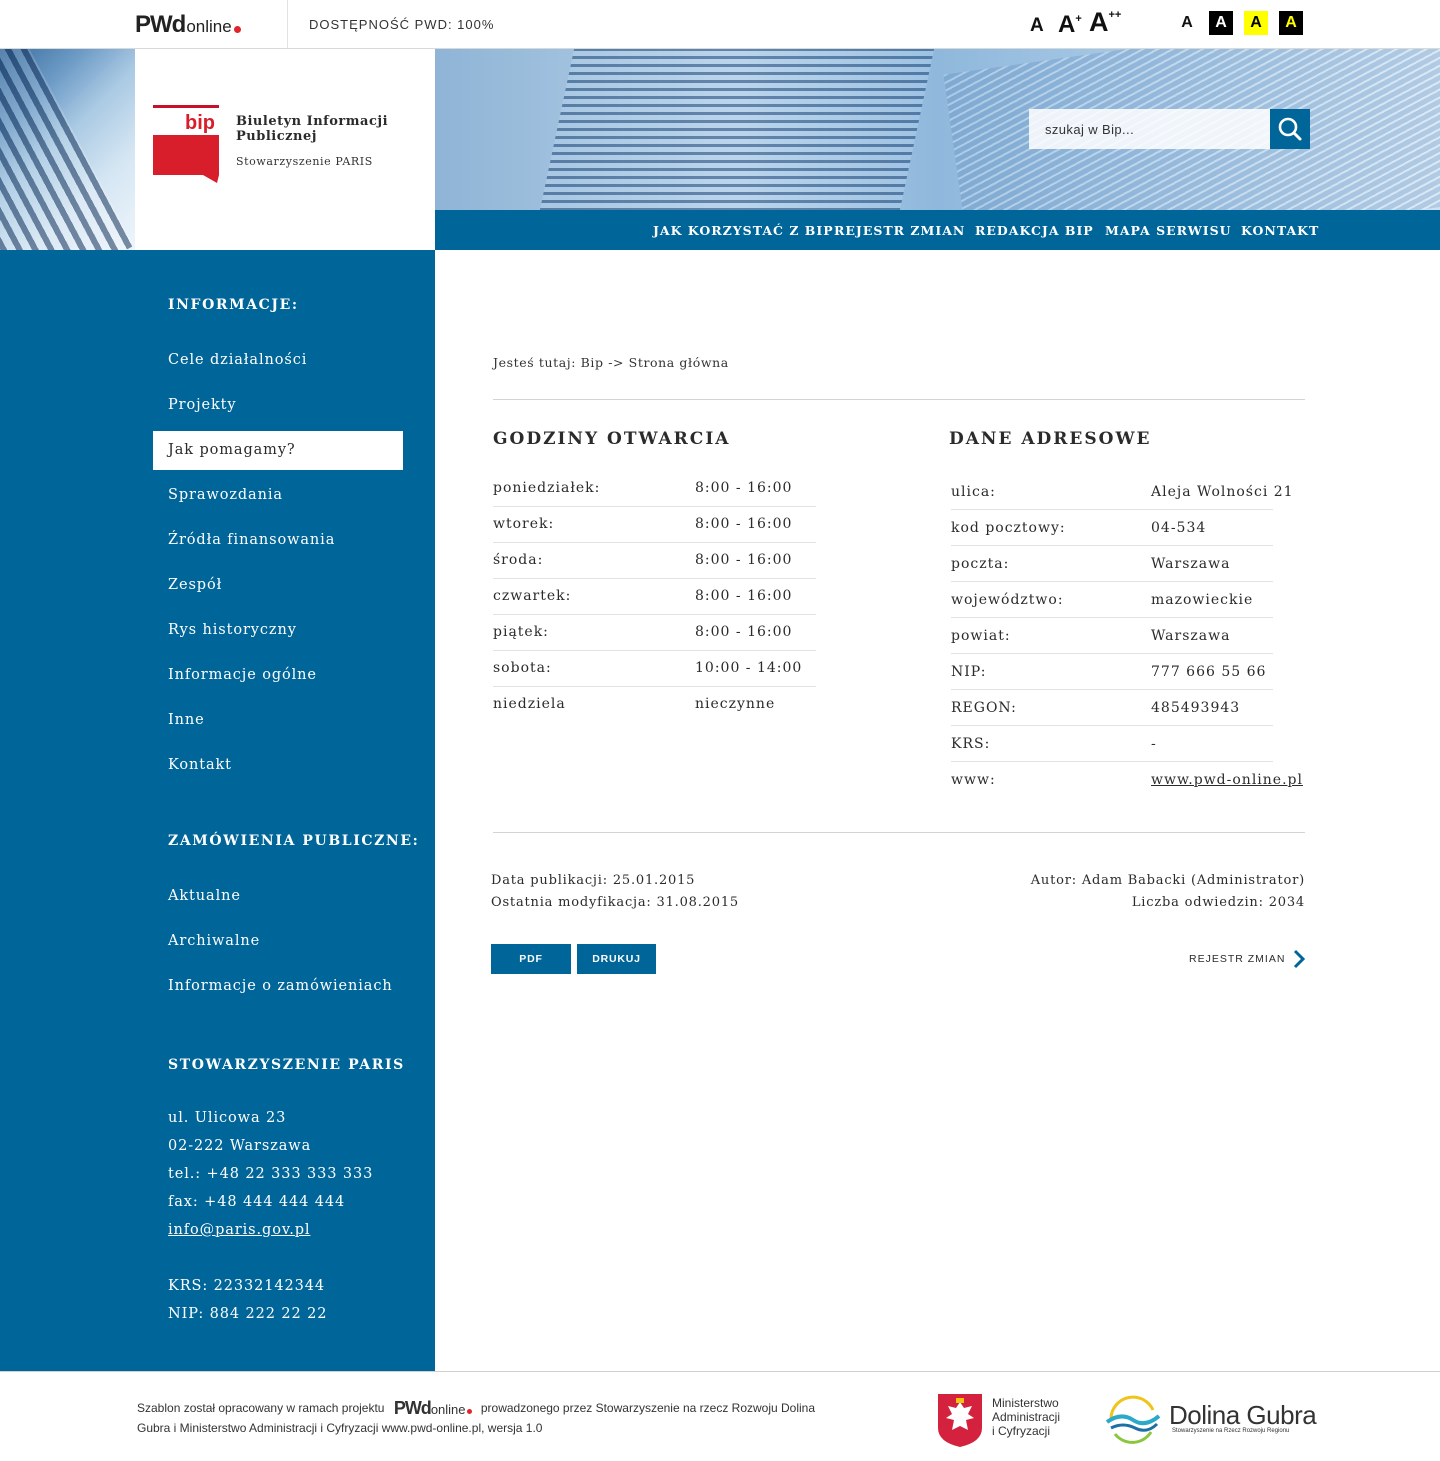 This screenshot has width=1440, height=1461. What do you see at coordinates (278, 450) in the screenshot?
I see `sidebar-item-how-we-help: Jak pomagamy?` at bounding box center [278, 450].